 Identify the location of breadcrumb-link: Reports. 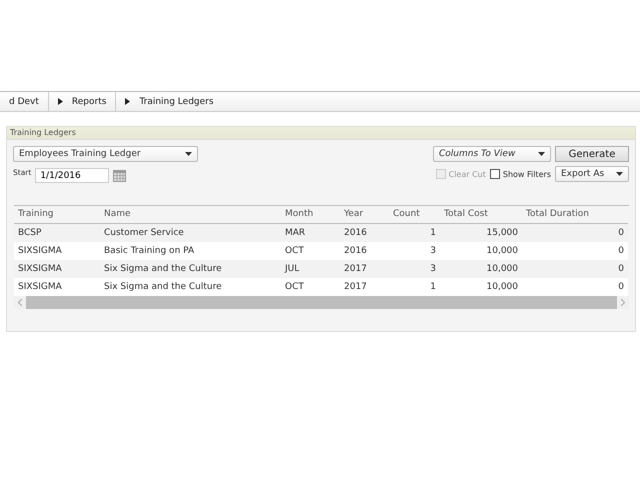
(89, 101).